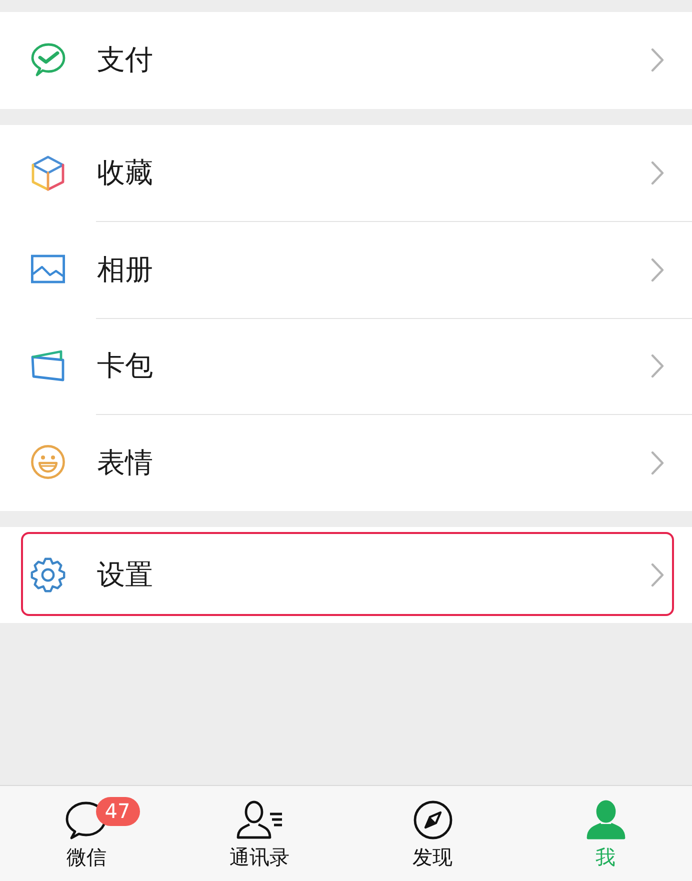  I want to click on cube-icon, so click(48, 172).